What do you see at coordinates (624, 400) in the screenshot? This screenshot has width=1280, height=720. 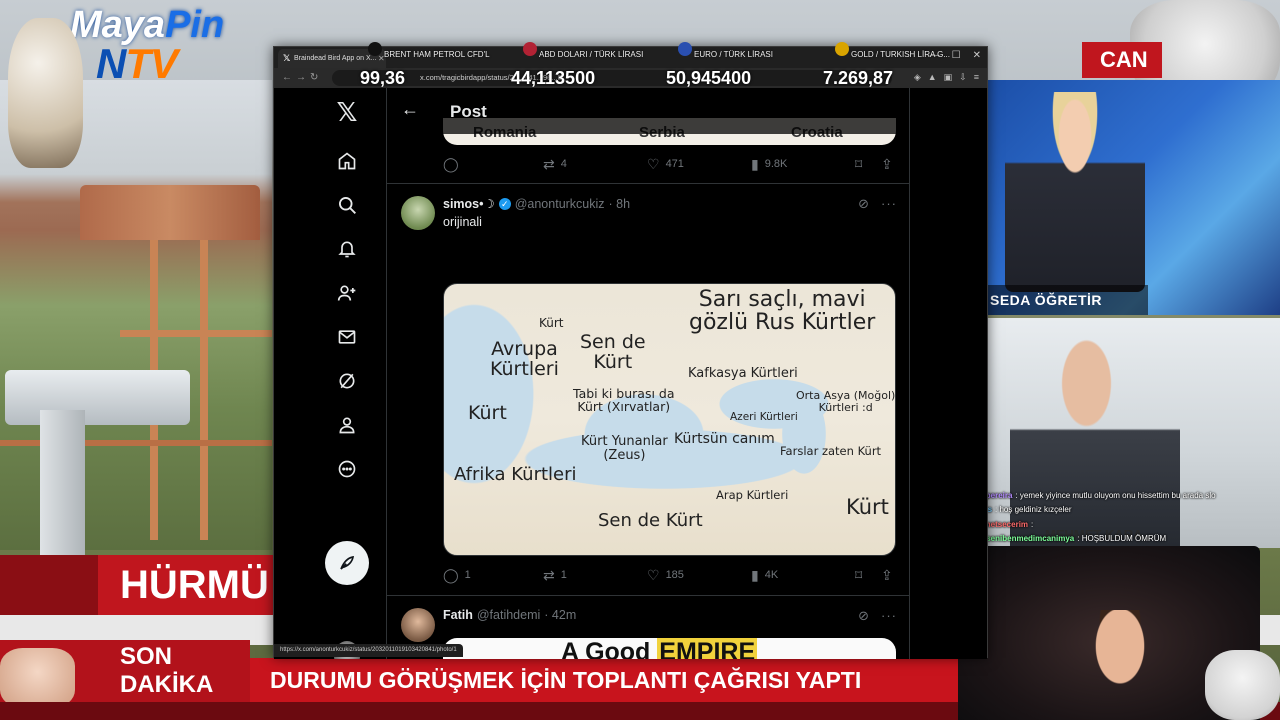 I see `map-label: Tabi ki burası da Kürt (Xırvatlar)` at bounding box center [624, 400].